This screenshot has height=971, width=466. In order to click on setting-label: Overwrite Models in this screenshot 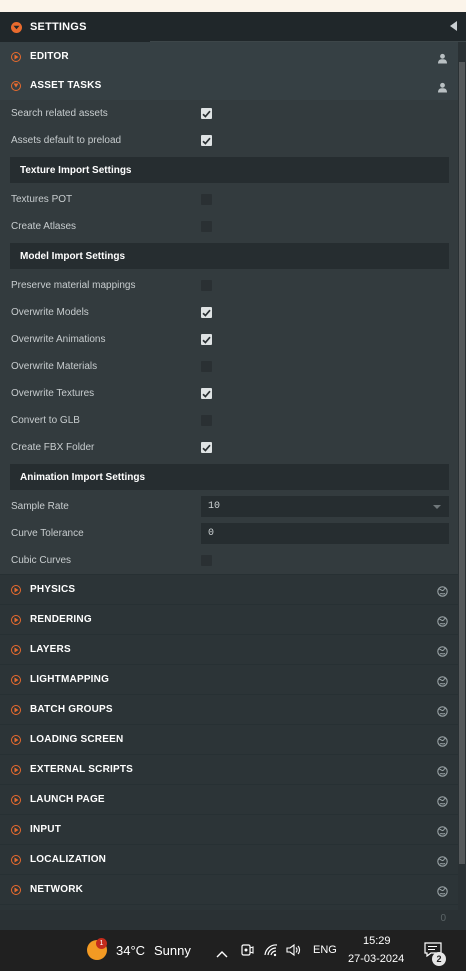, I will do `click(50, 312)`.